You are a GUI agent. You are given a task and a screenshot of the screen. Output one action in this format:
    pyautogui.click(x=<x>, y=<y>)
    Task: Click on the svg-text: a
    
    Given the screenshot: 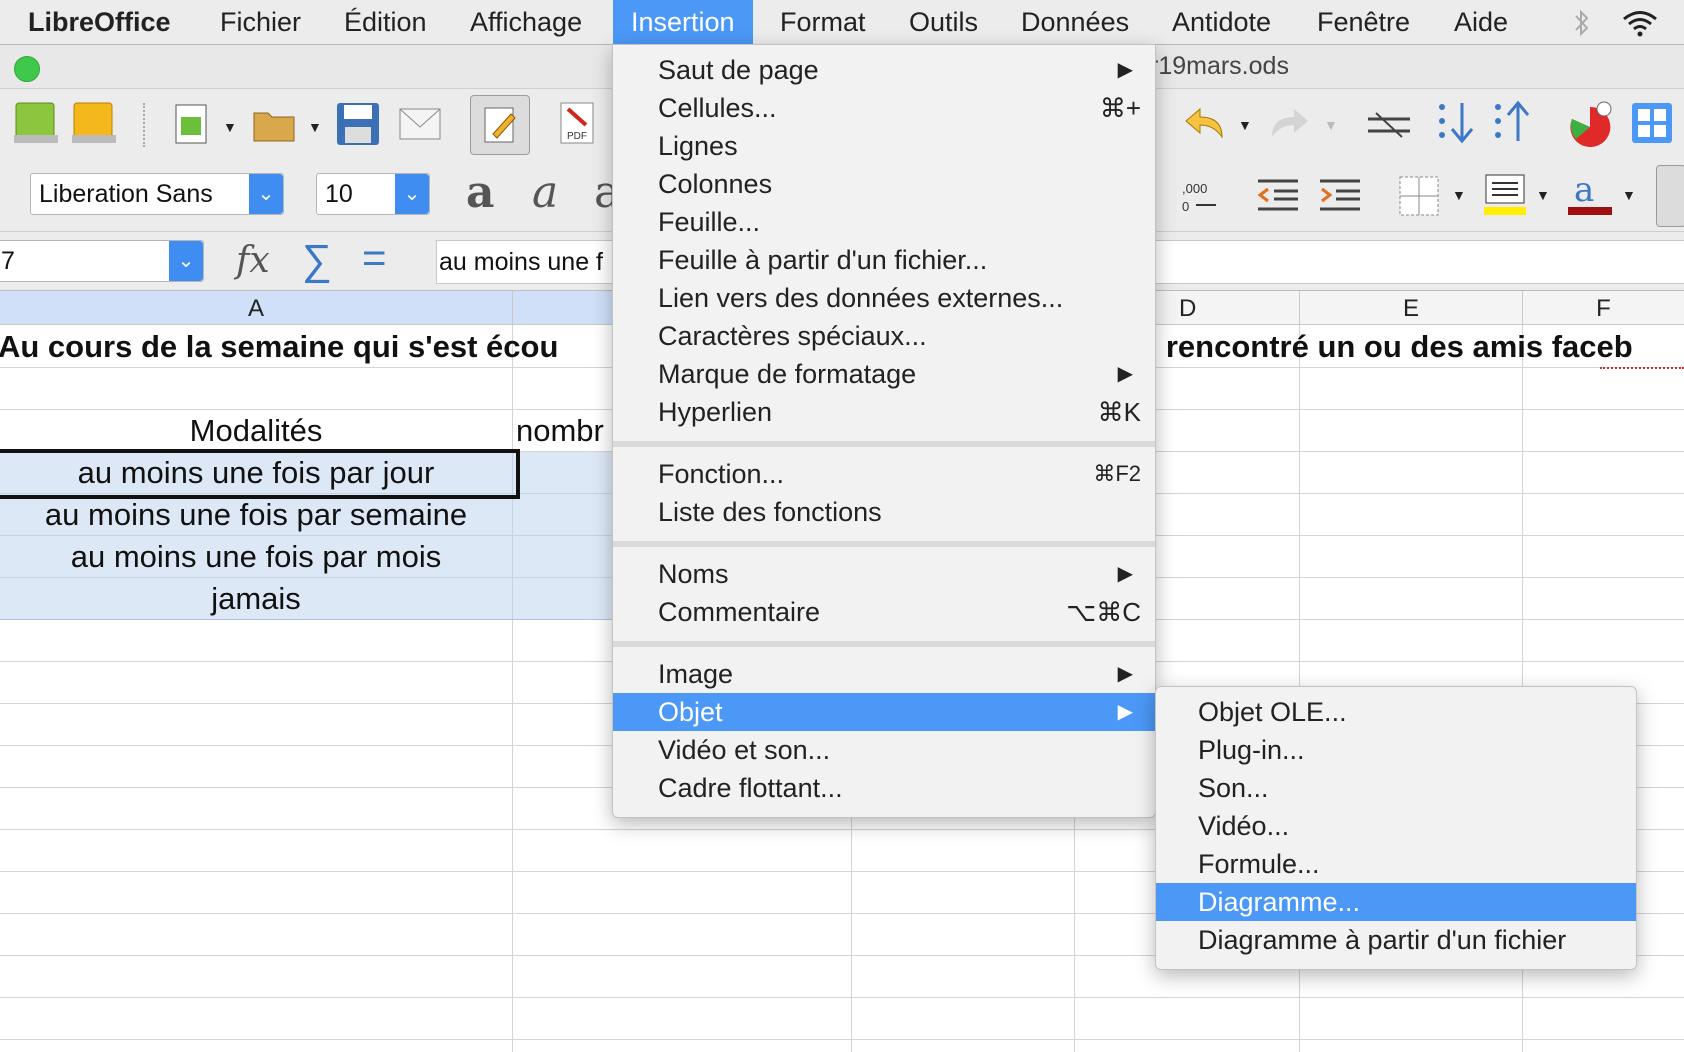 What is the action you would take?
    pyautogui.click(x=1584, y=190)
    